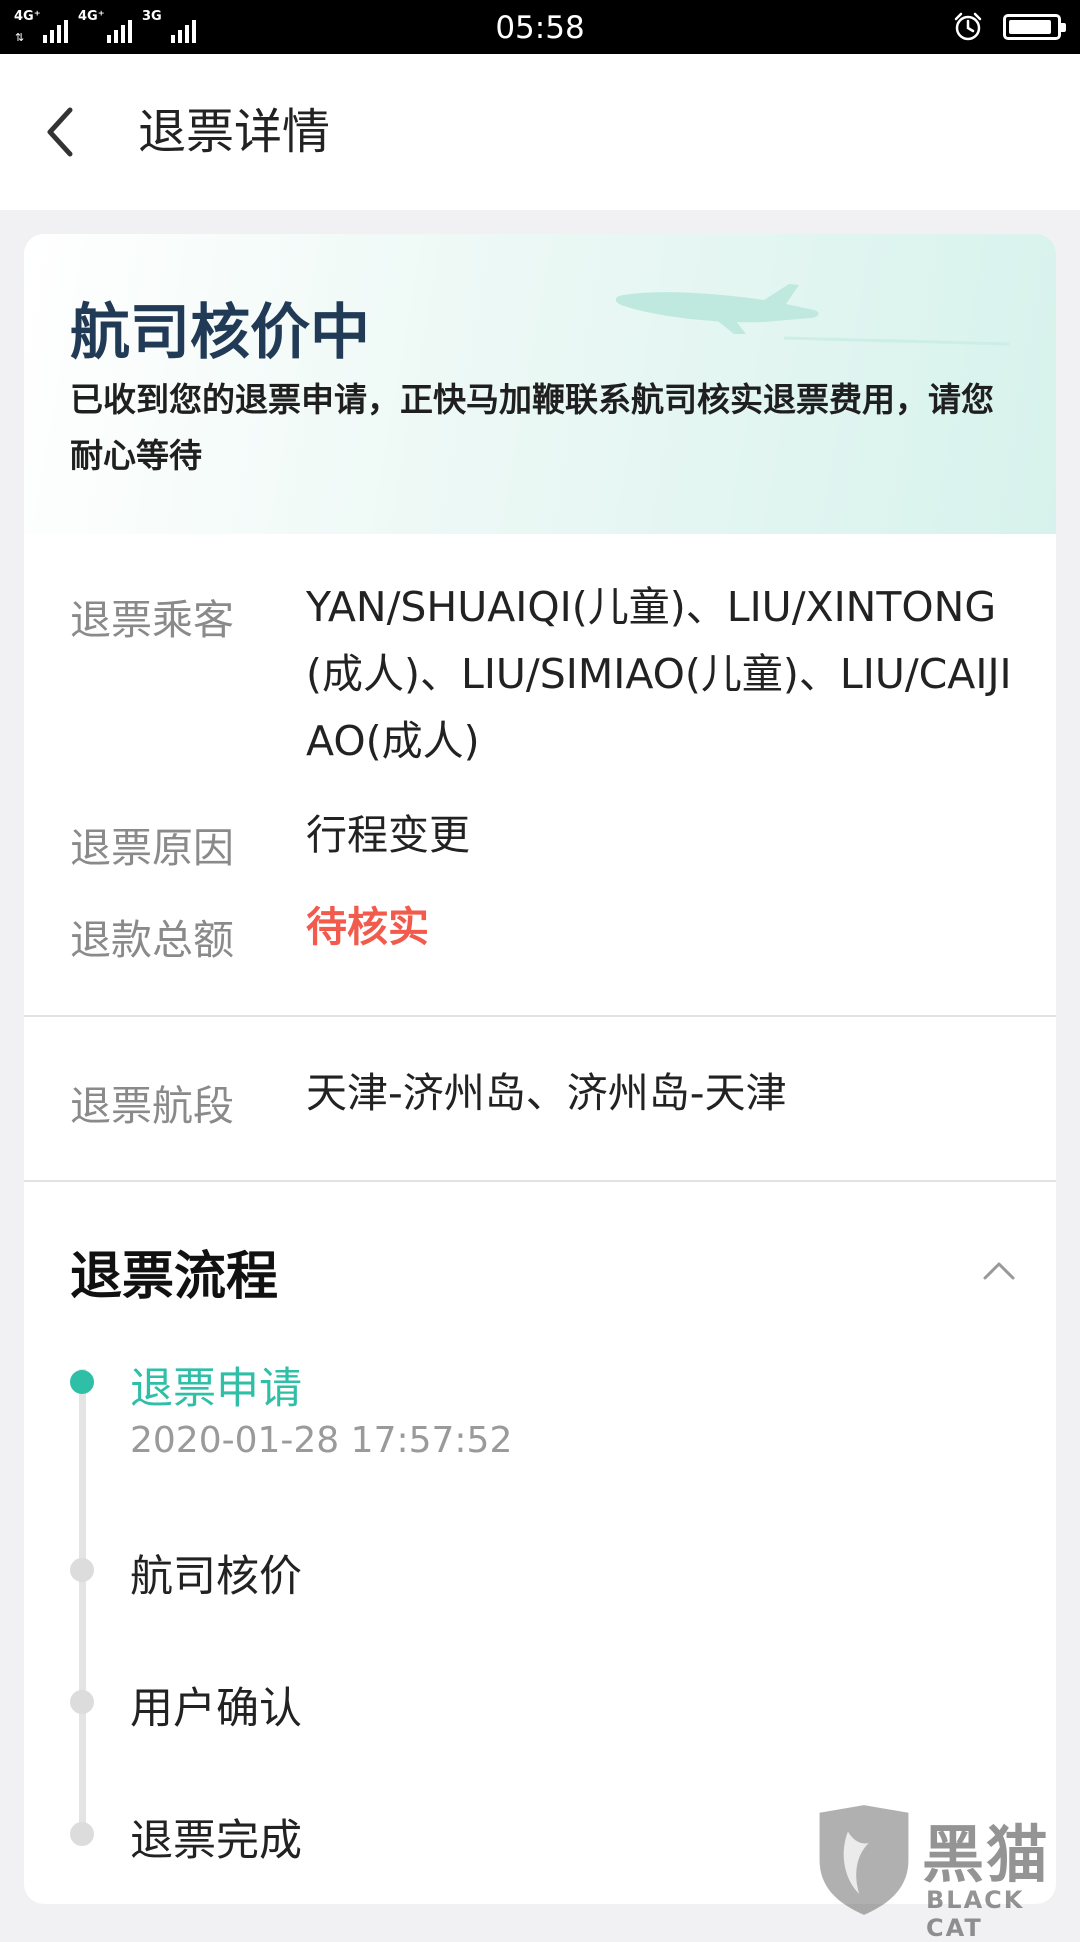 The image size is (1080, 1942). Describe the element at coordinates (216, 1577) in the screenshot. I see `step-label: 航司核价` at that location.